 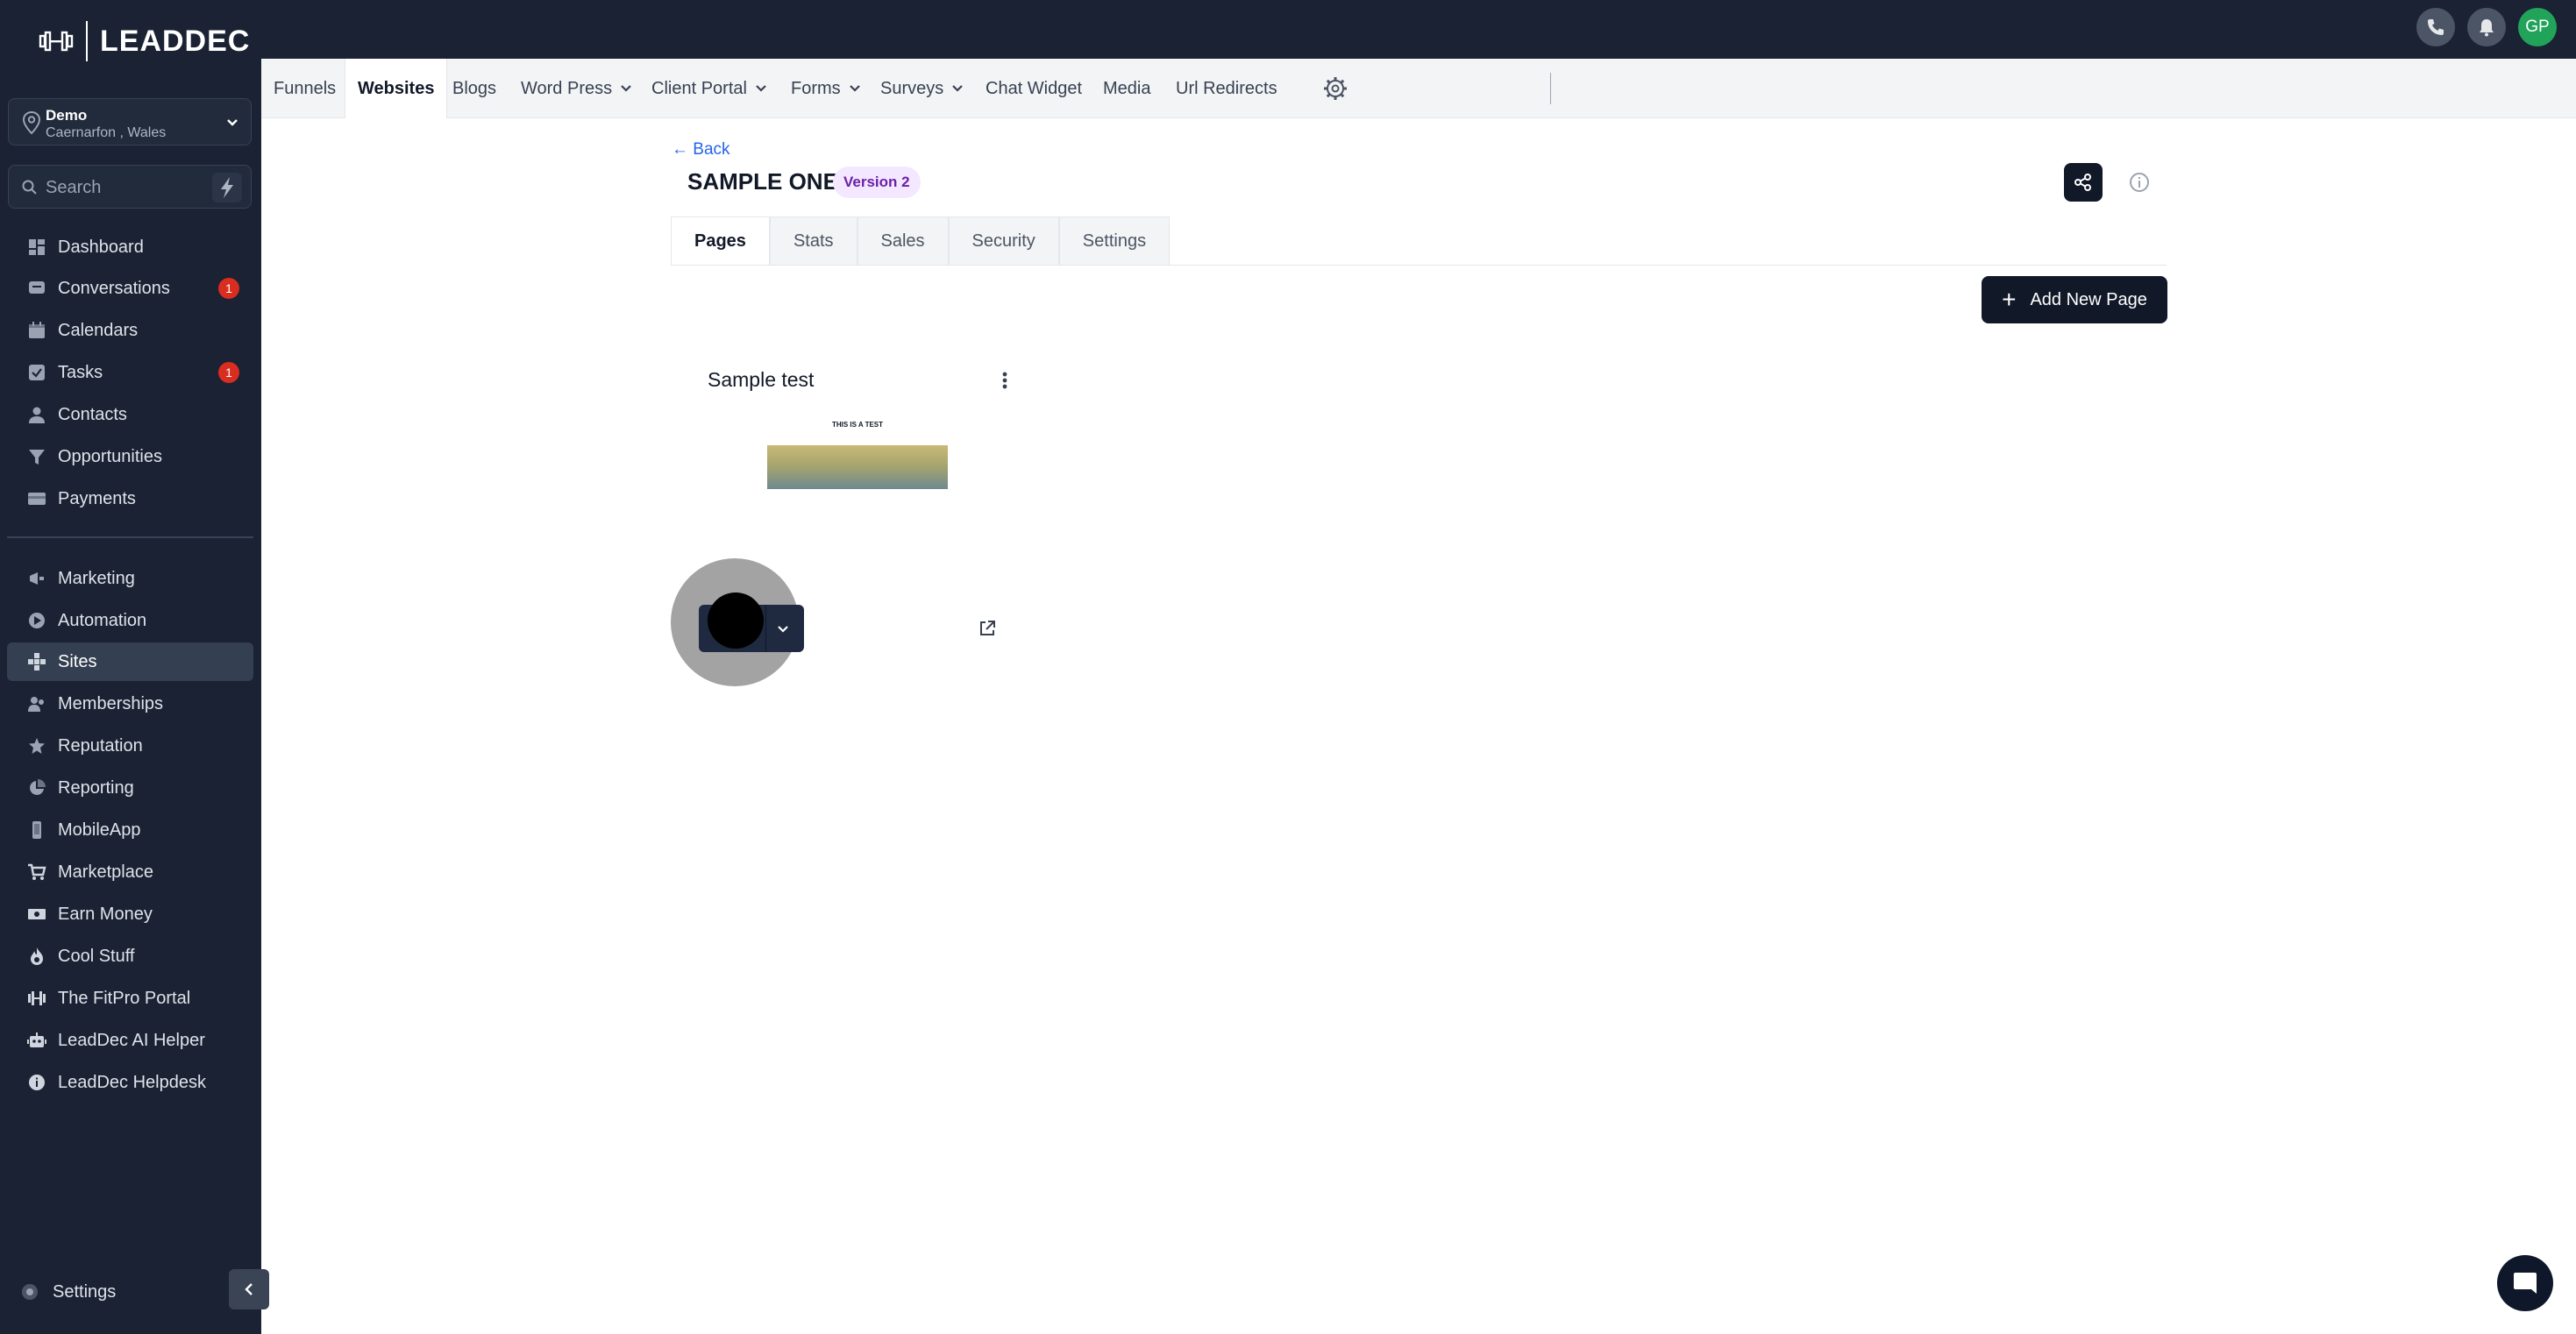 What do you see at coordinates (36, 498) in the screenshot?
I see `credit-card-icon` at bounding box center [36, 498].